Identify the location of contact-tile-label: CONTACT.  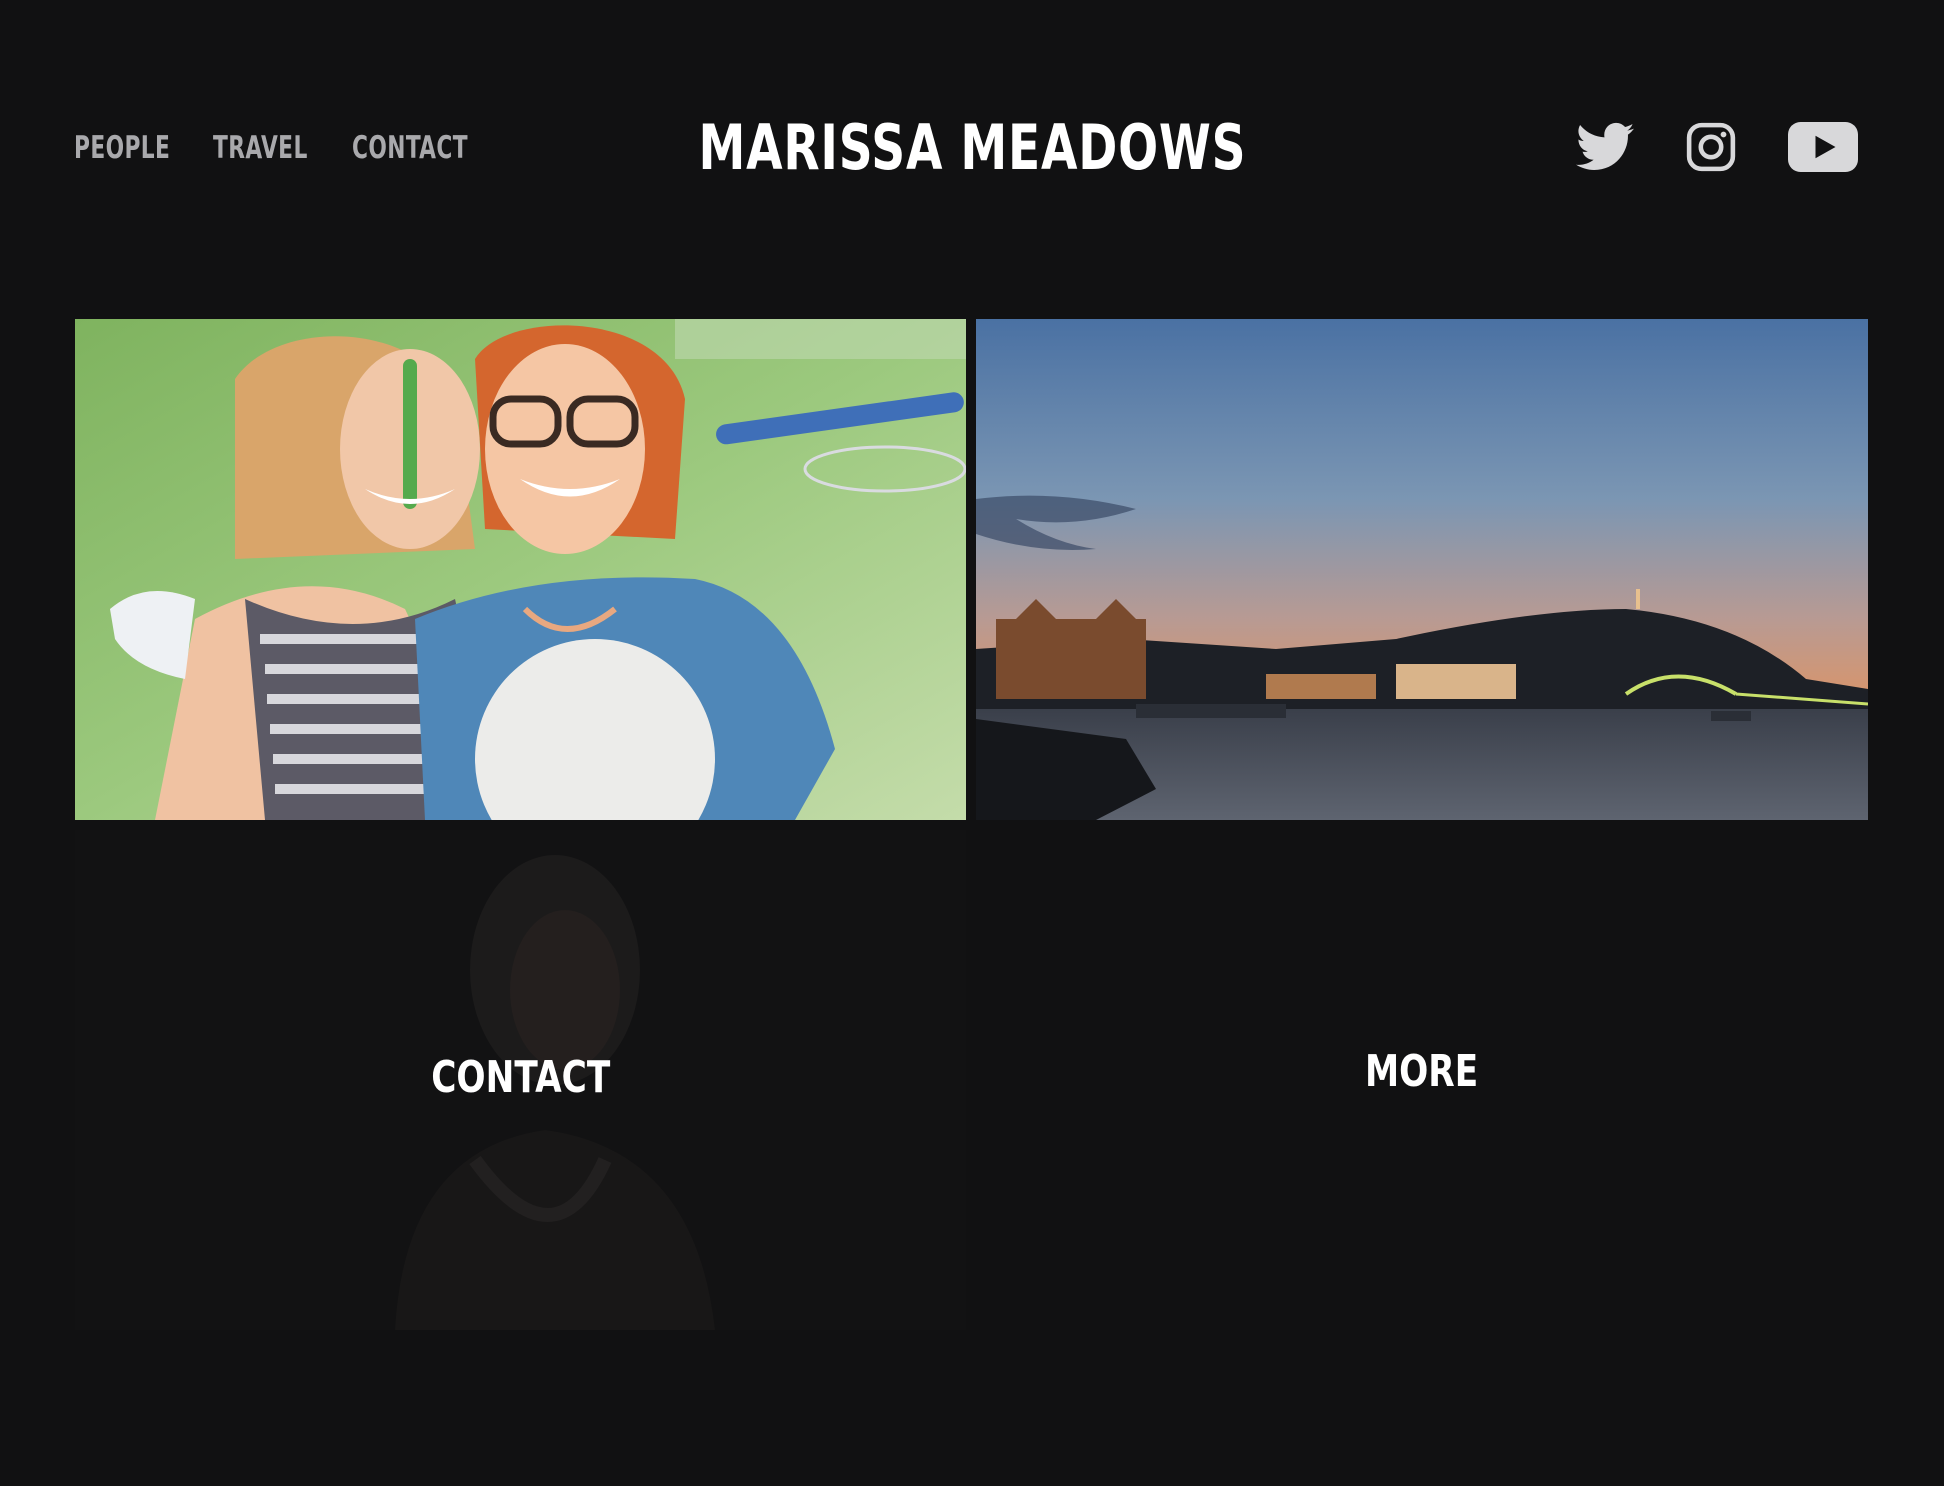
(520, 1077).